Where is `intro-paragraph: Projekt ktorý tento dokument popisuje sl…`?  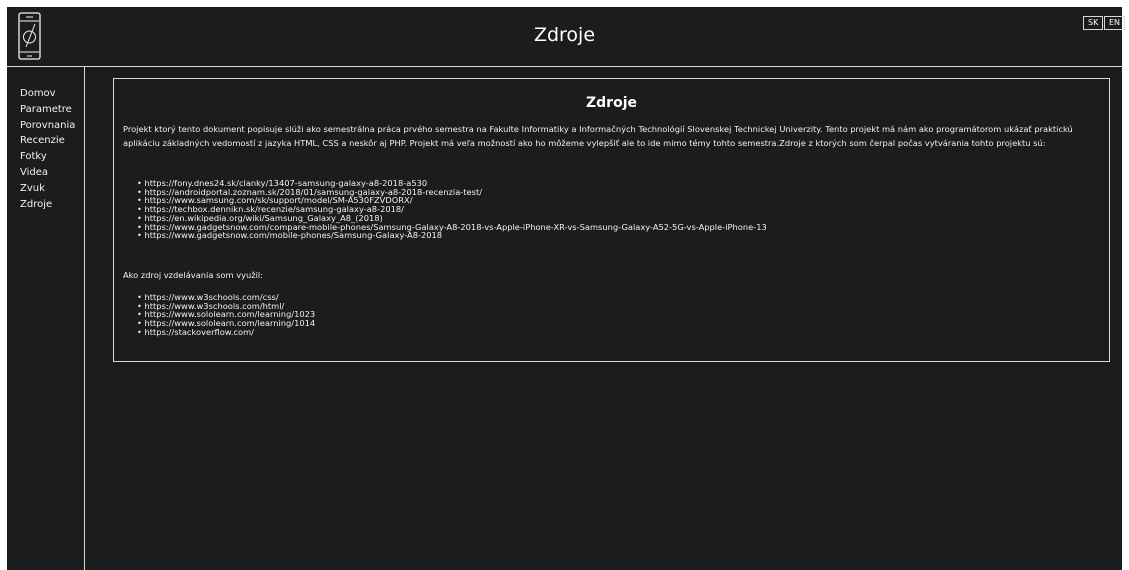
intro-paragraph: Projekt ktorý tento dokument popisuje sl… is located at coordinates (598, 136).